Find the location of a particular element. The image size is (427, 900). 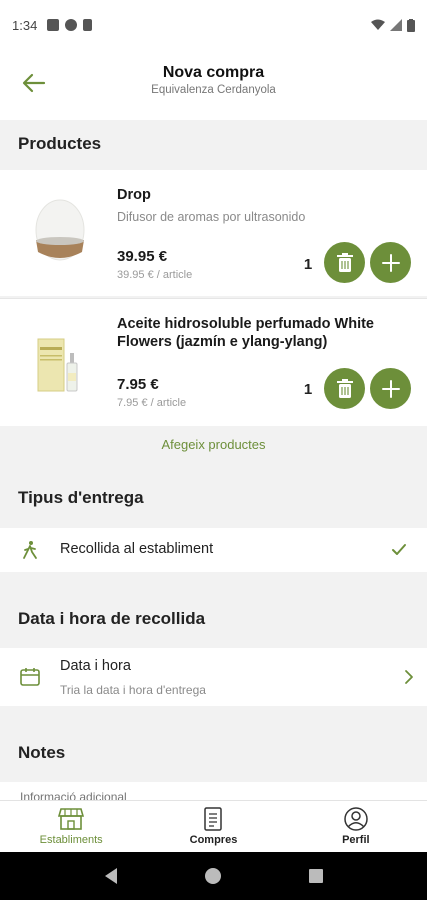

delivery-option-pickup: Recollida al establiment is located at coordinates (213, 550).